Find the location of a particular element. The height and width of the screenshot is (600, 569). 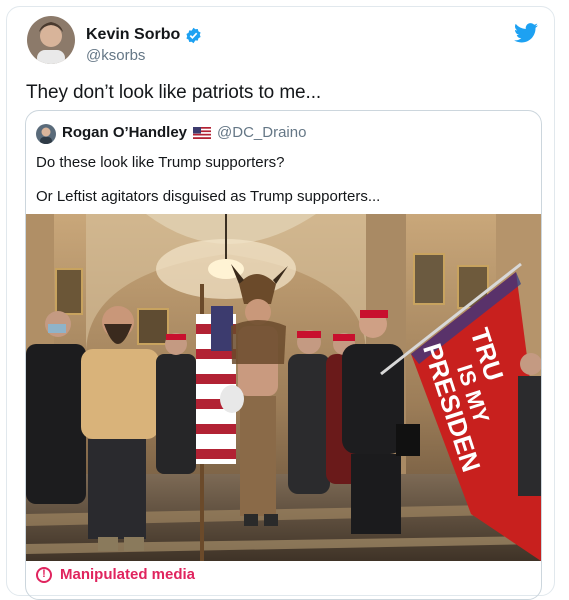

author-handle: @ksorbs is located at coordinates (115, 55).